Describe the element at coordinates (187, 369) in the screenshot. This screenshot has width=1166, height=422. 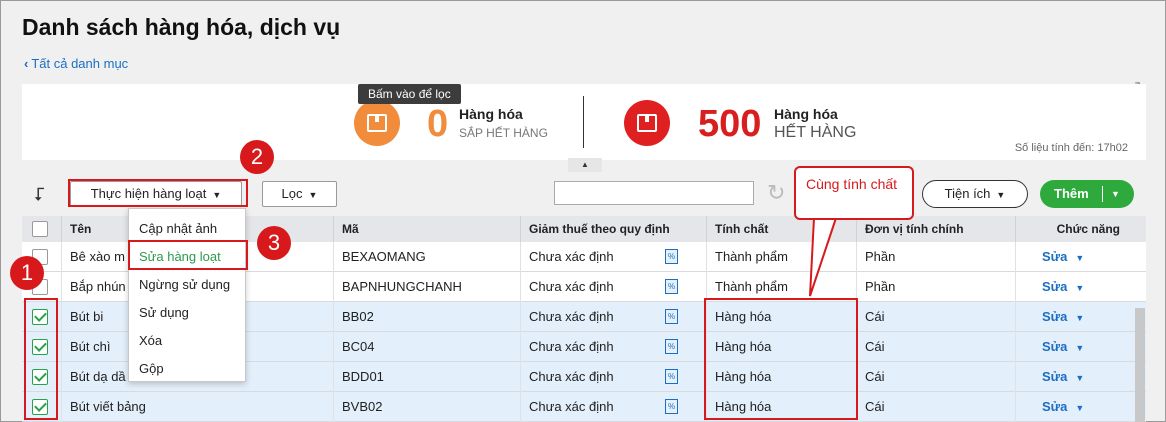
I see `menu-item-merge: Gộp` at that location.